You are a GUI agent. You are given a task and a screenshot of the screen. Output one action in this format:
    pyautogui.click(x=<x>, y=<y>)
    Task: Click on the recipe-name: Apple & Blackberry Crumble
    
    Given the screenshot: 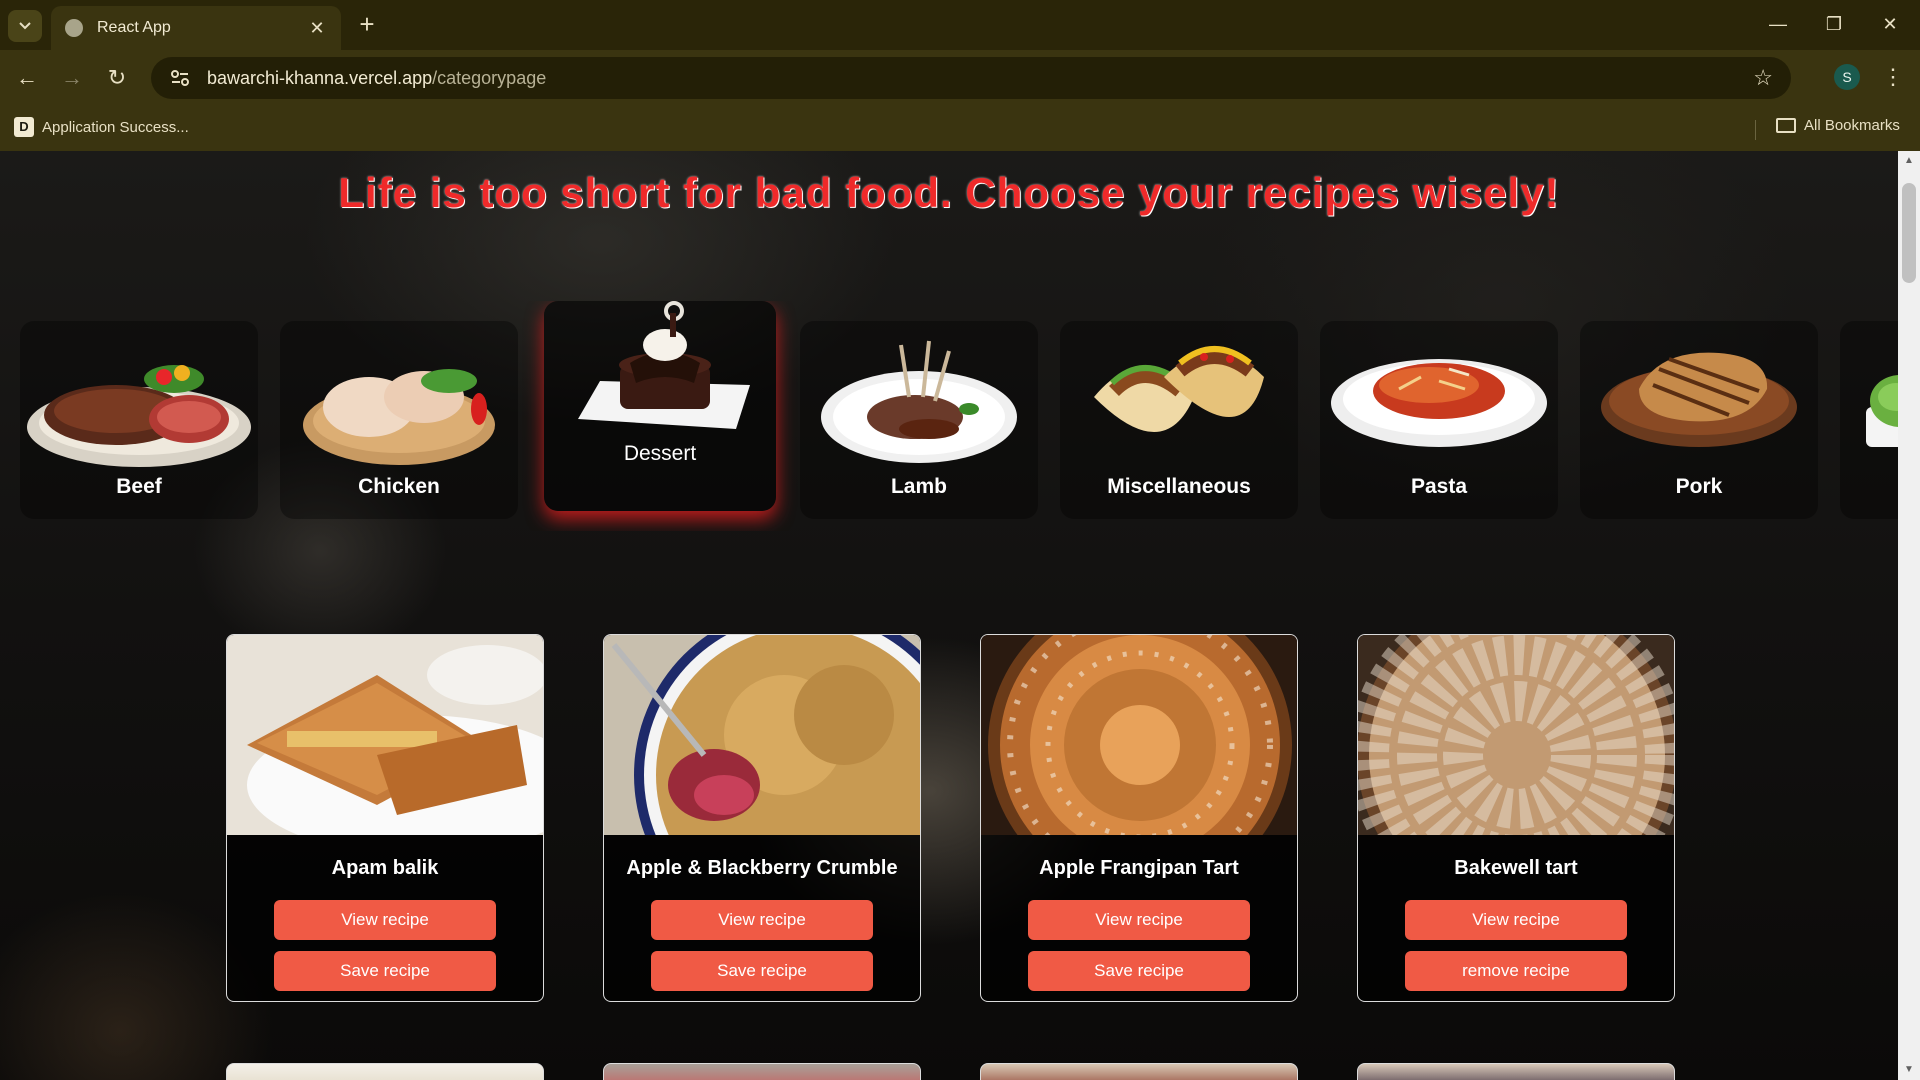 What is the action you would take?
    pyautogui.click(x=762, y=868)
    